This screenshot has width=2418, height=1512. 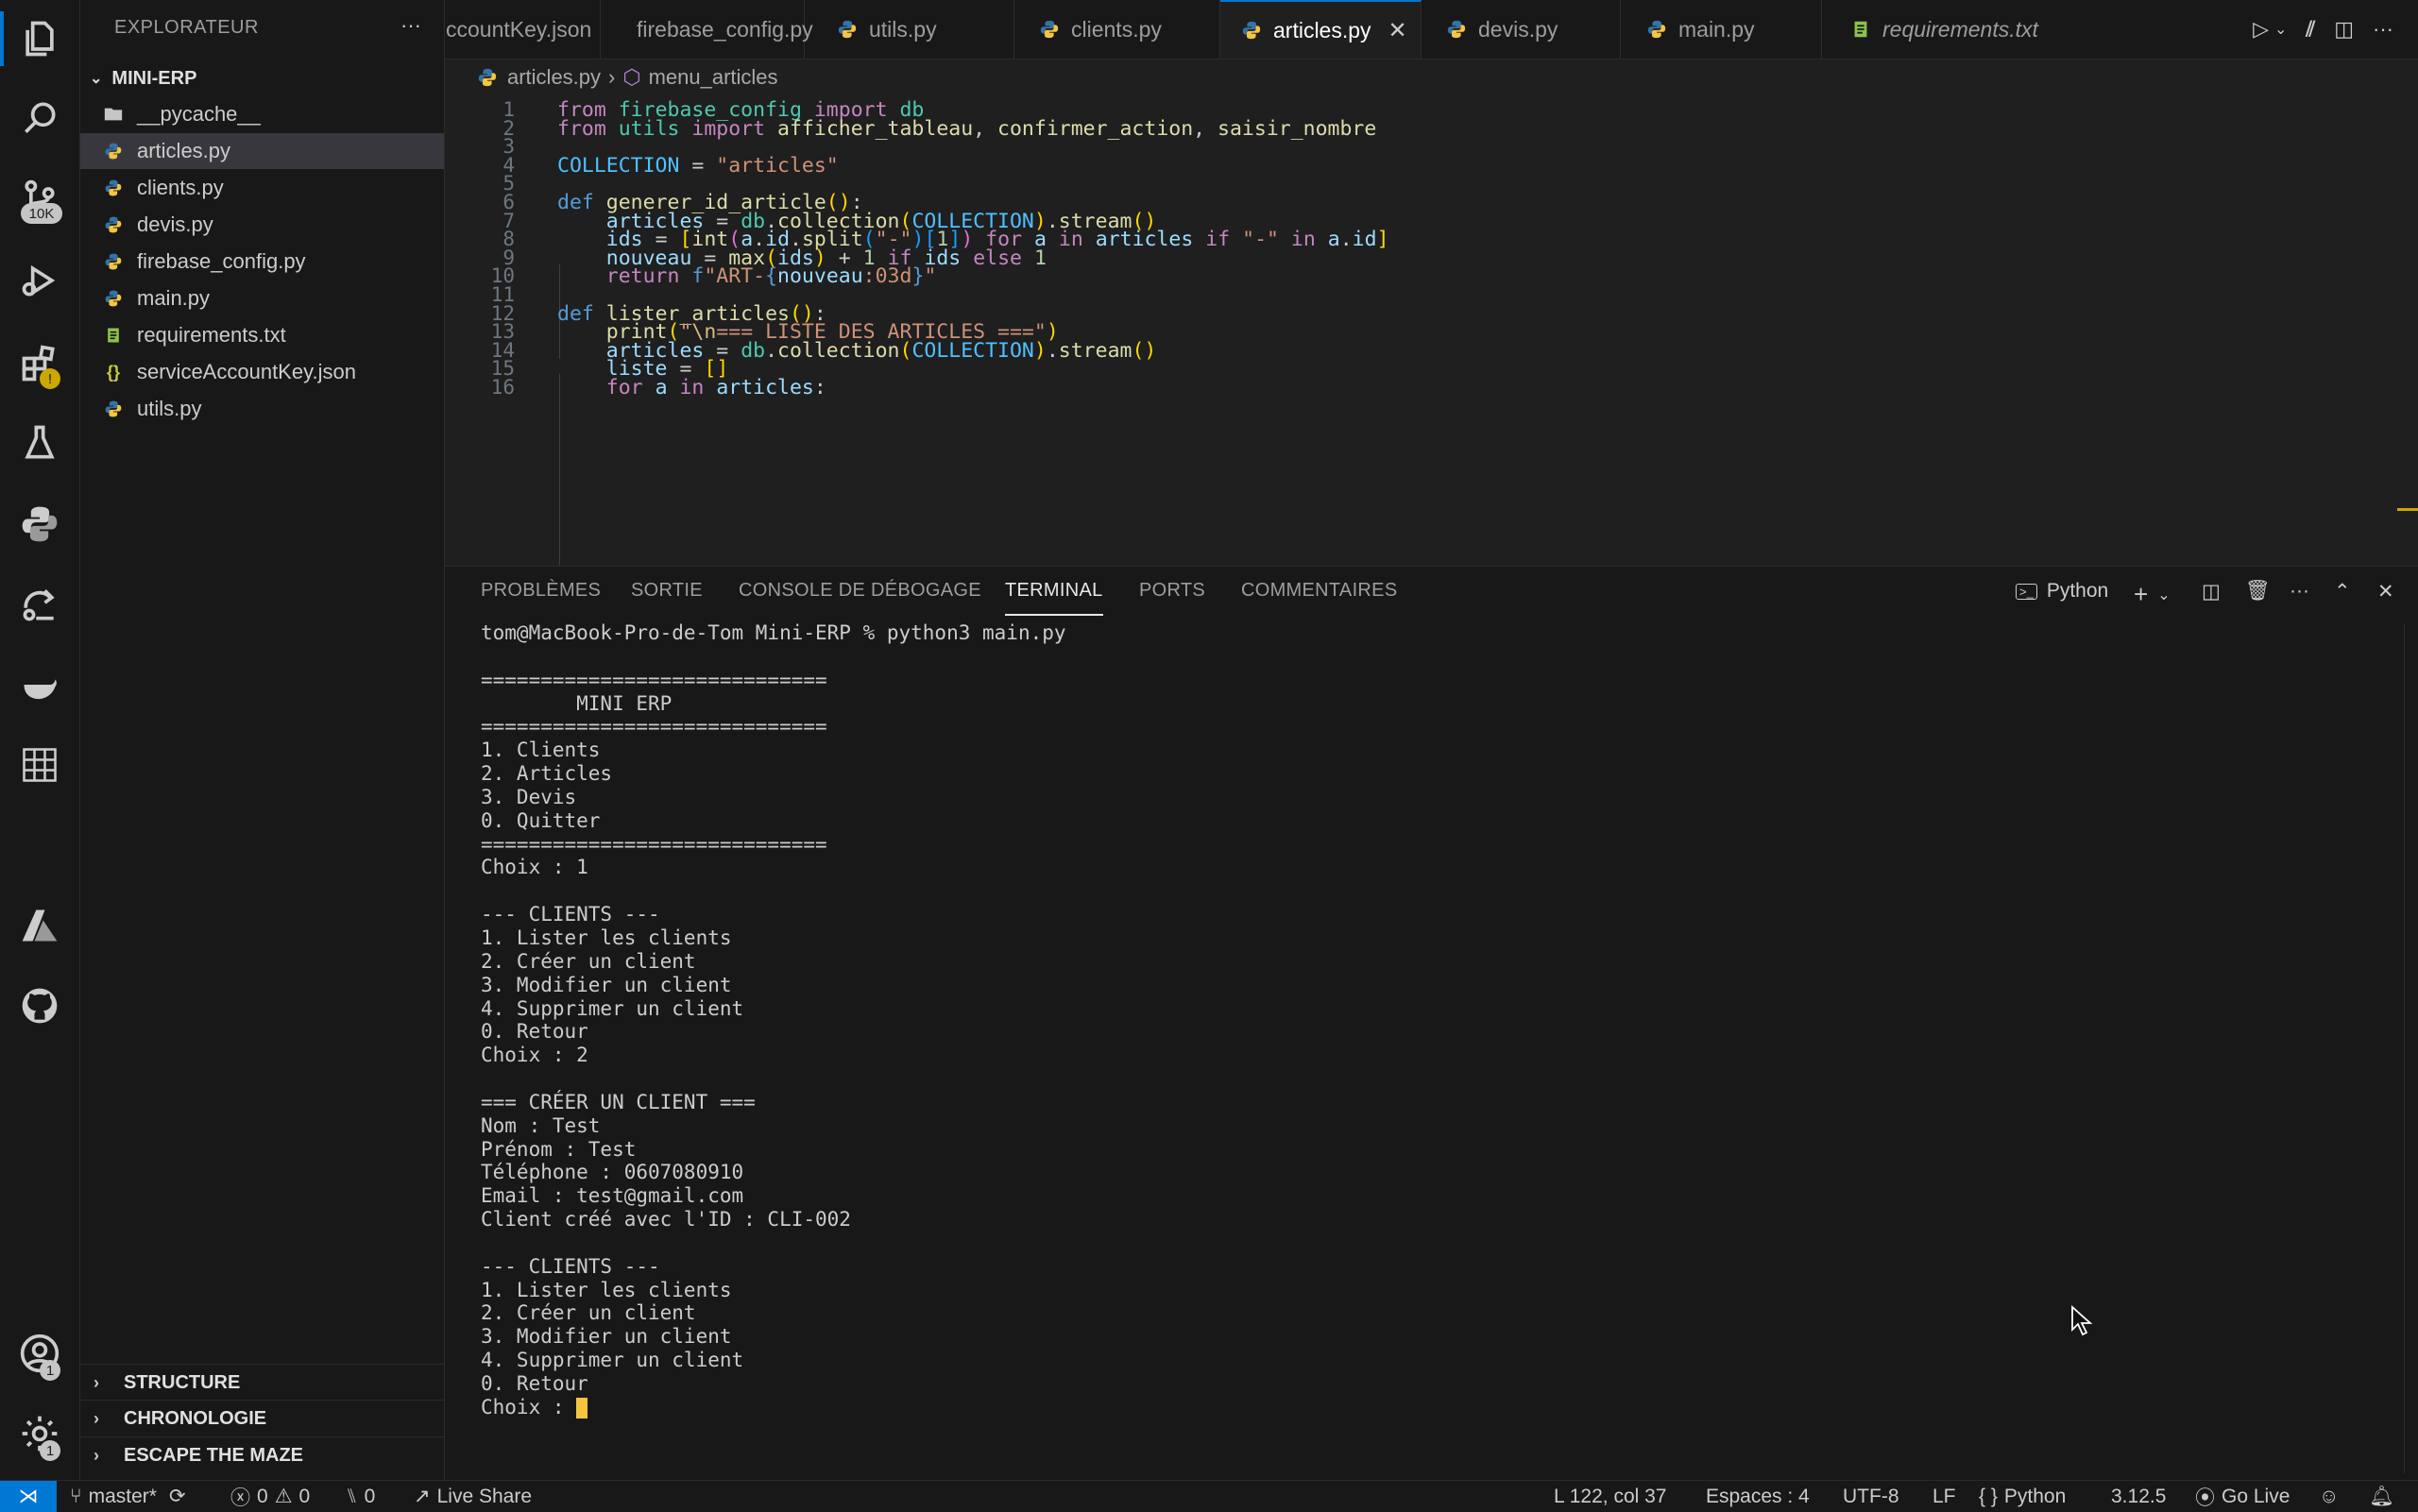 What do you see at coordinates (113, 372) in the screenshot?
I see `json-file-icon: {}` at bounding box center [113, 372].